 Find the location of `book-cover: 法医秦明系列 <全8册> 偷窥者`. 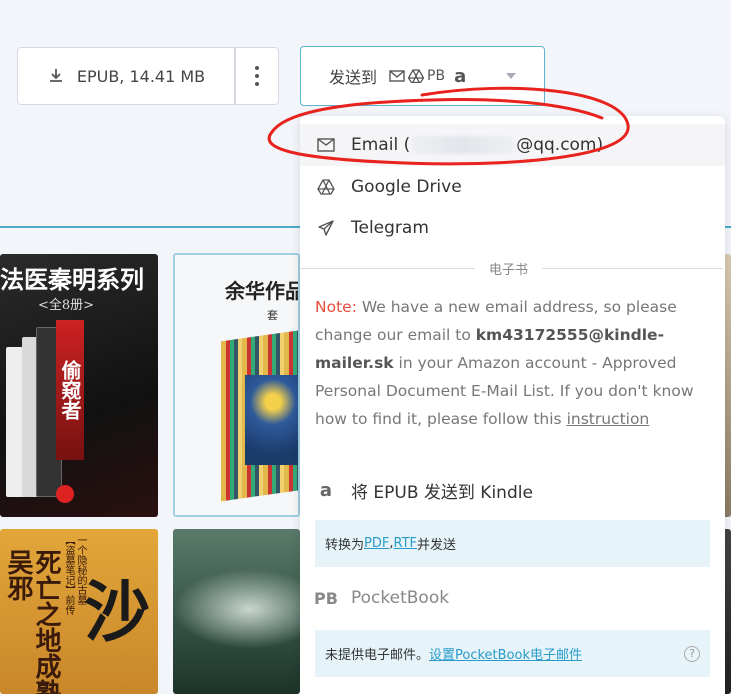

book-cover: 法医秦明系列 <全8册> 偷窥者 is located at coordinates (79, 385).